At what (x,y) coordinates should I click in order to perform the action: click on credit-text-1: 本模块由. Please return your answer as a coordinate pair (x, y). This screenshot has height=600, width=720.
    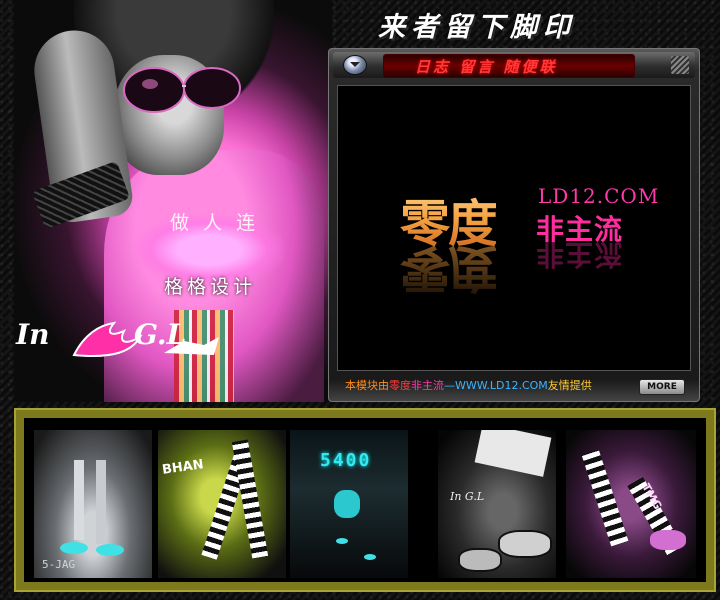
    Looking at the image, I should click on (367, 385).